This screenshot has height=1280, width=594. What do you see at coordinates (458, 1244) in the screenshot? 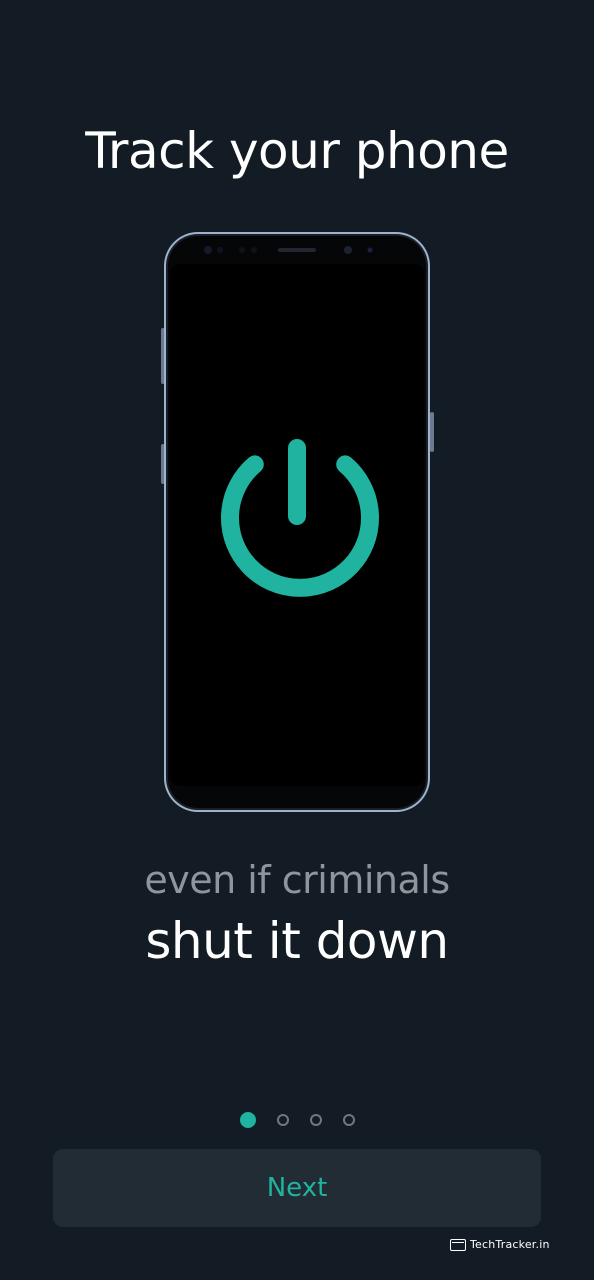
I see `browser-window-icon` at bounding box center [458, 1244].